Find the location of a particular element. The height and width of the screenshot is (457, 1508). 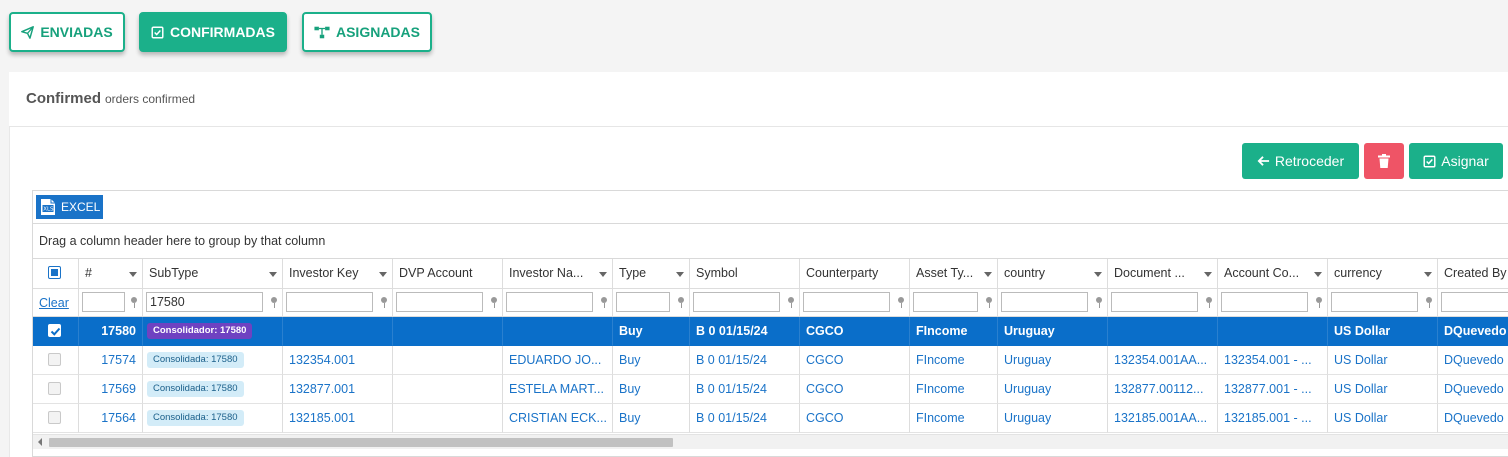

scrollbar-thumb is located at coordinates (361, 442).